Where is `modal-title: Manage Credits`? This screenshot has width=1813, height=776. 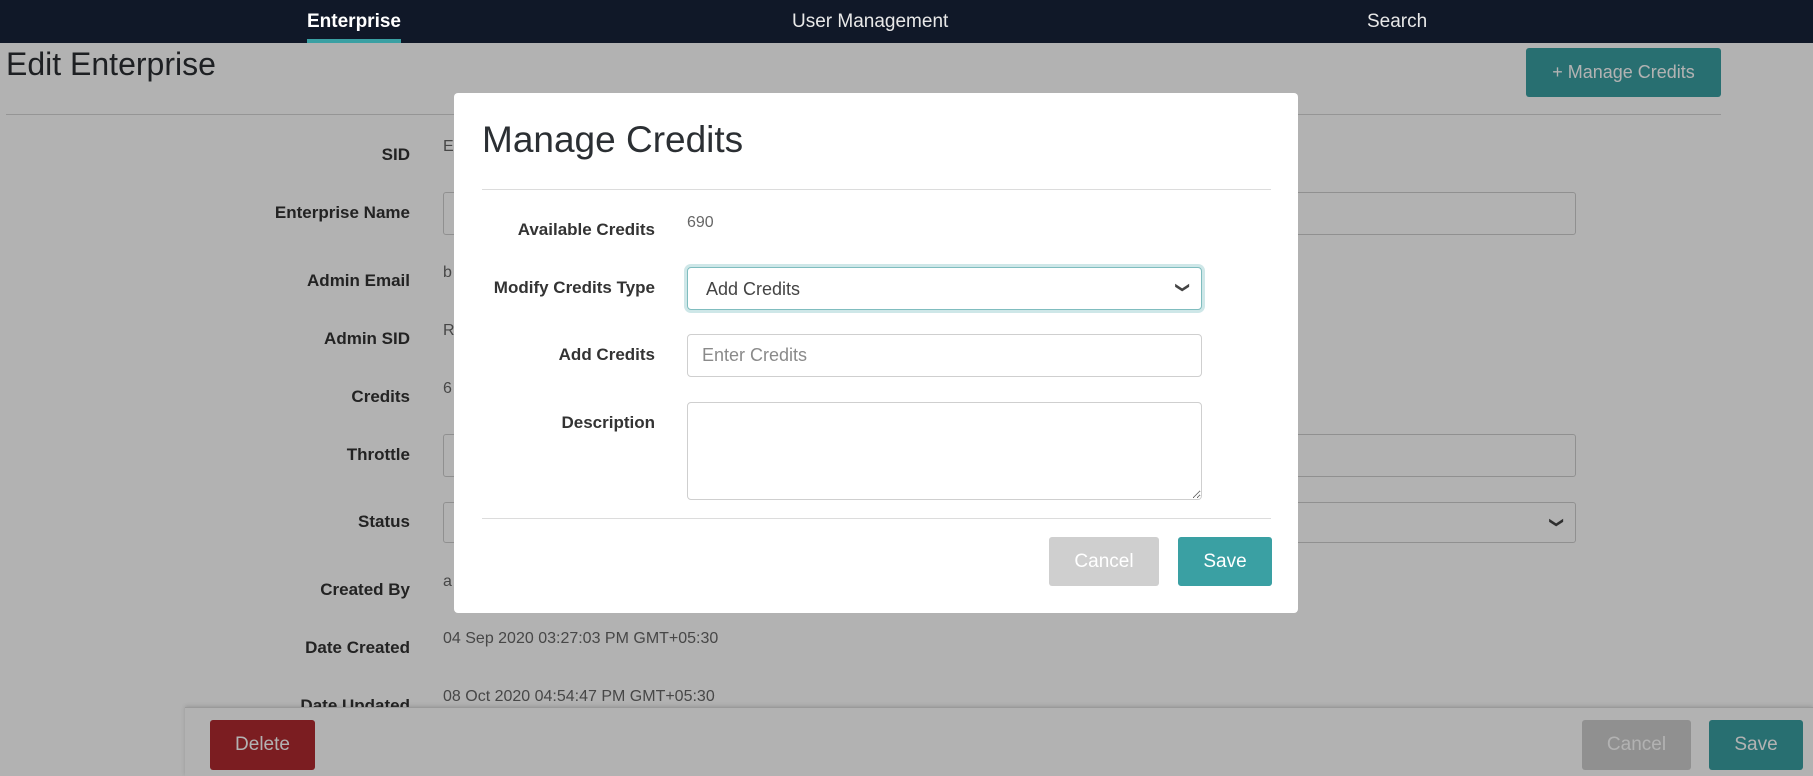
modal-title: Manage Credits is located at coordinates (613, 139).